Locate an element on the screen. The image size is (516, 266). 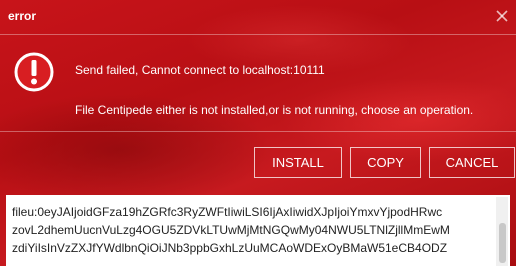
vertical-scrollbar is located at coordinates (502, 231).